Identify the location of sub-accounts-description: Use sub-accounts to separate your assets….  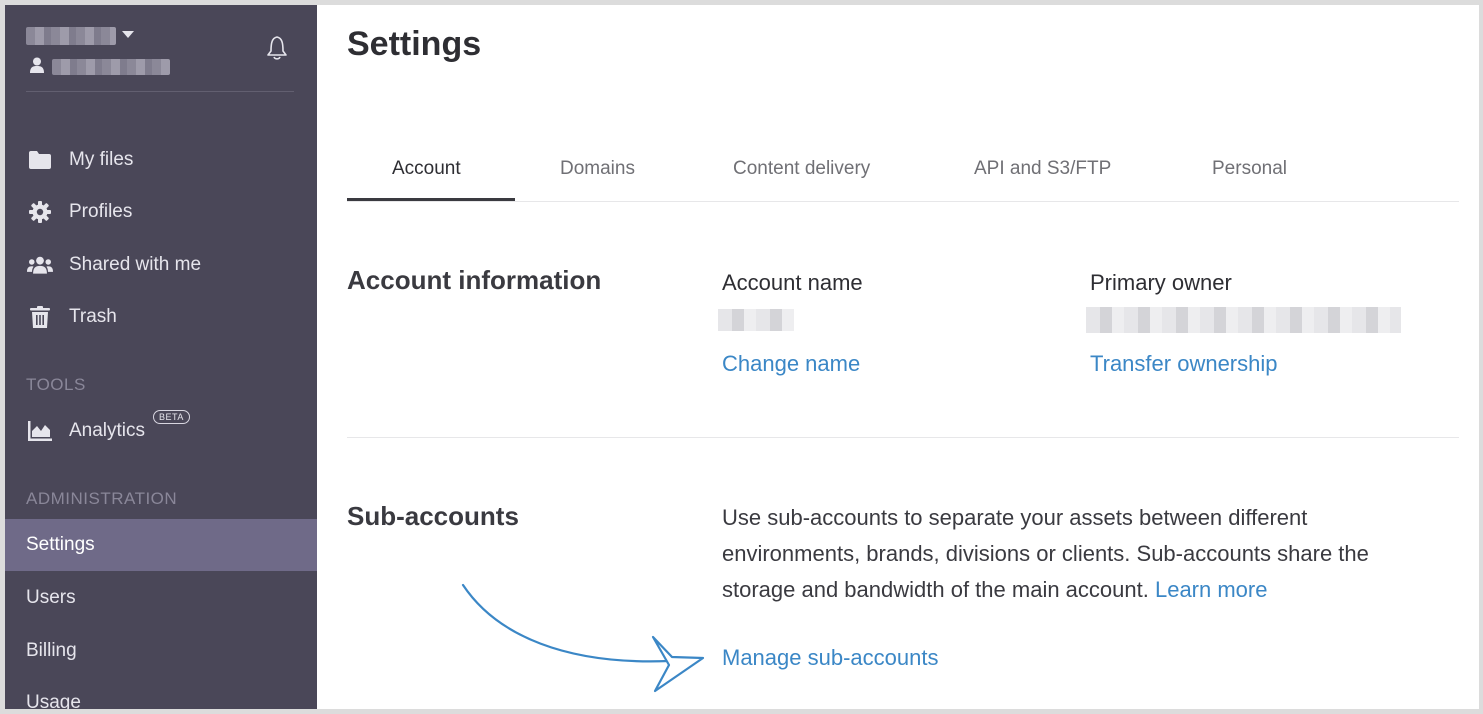
(1045, 553).